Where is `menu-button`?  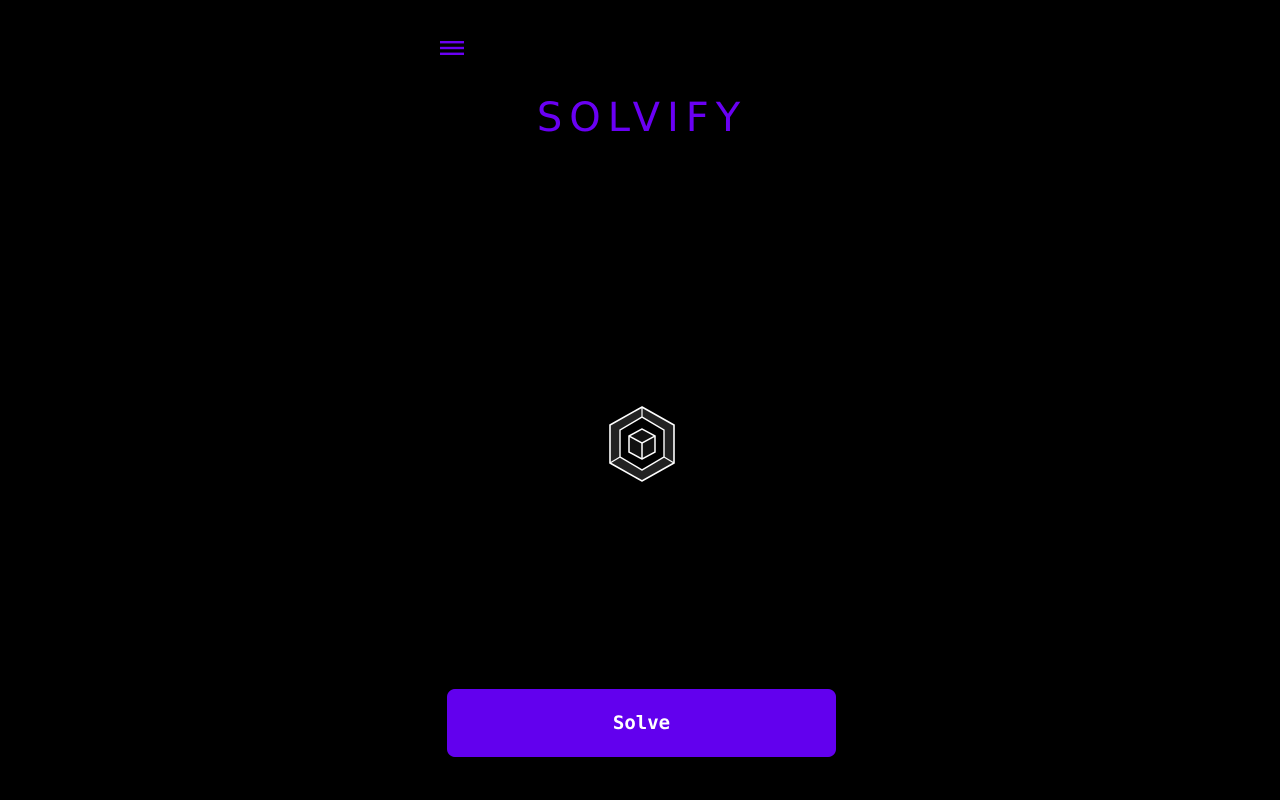 menu-button is located at coordinates (452, 48).